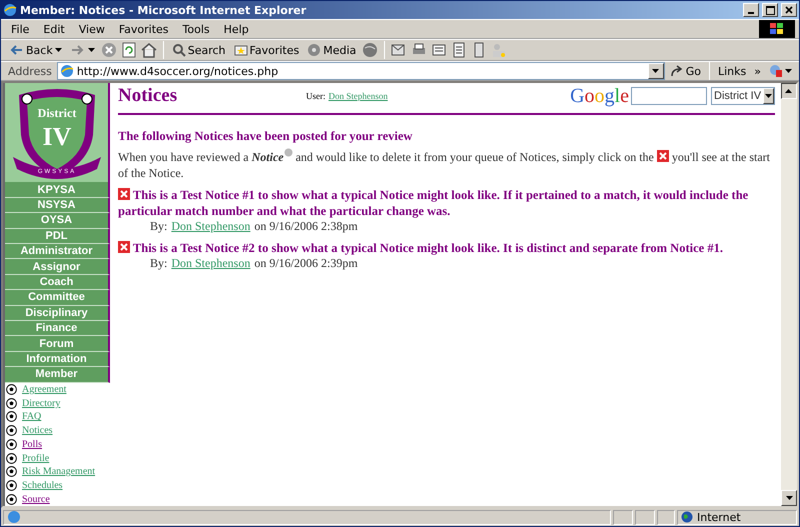 The height and width of the screenshot is (527, 800). I want to click on notice-text: This is a Test Notice #1 to show what a typical Notice might look like. If it pertained to a match, it would include the particular match number and what the particular change was., so click(434, 203).